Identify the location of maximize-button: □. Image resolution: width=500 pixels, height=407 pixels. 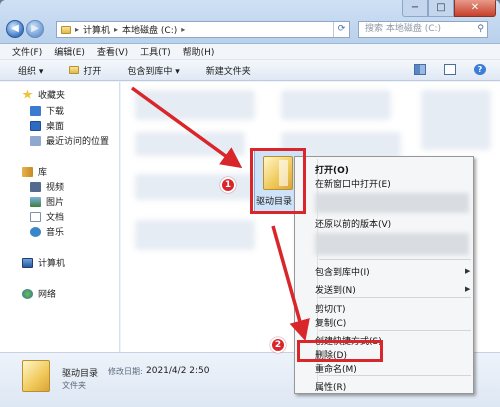
(441, 8).